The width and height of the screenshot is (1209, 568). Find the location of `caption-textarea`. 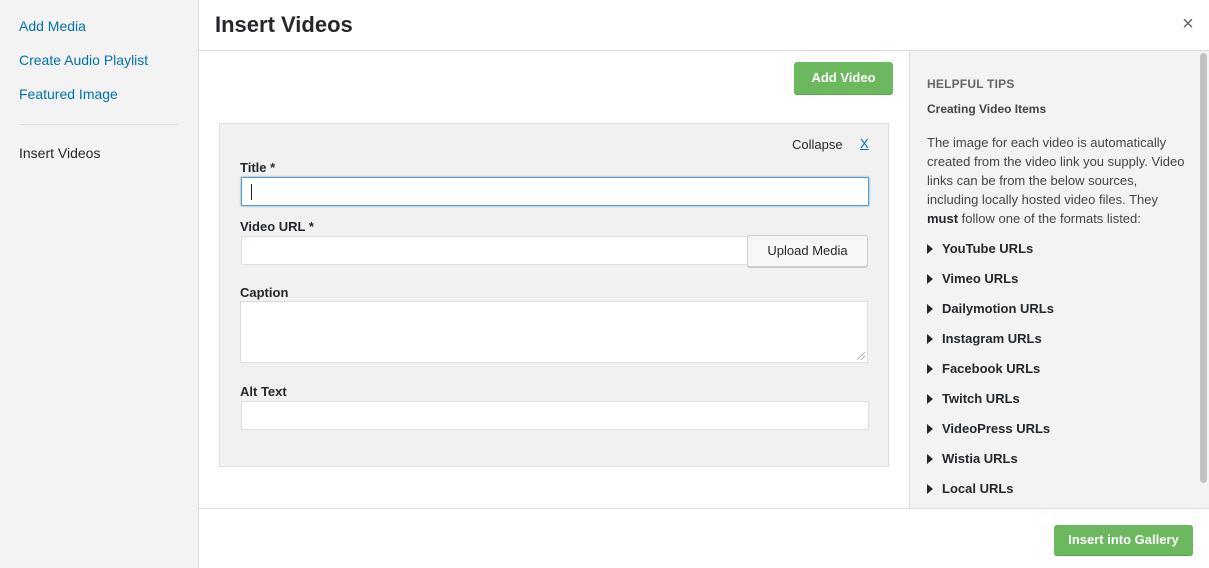

caption-textarea is located at coordinates (554, 332).